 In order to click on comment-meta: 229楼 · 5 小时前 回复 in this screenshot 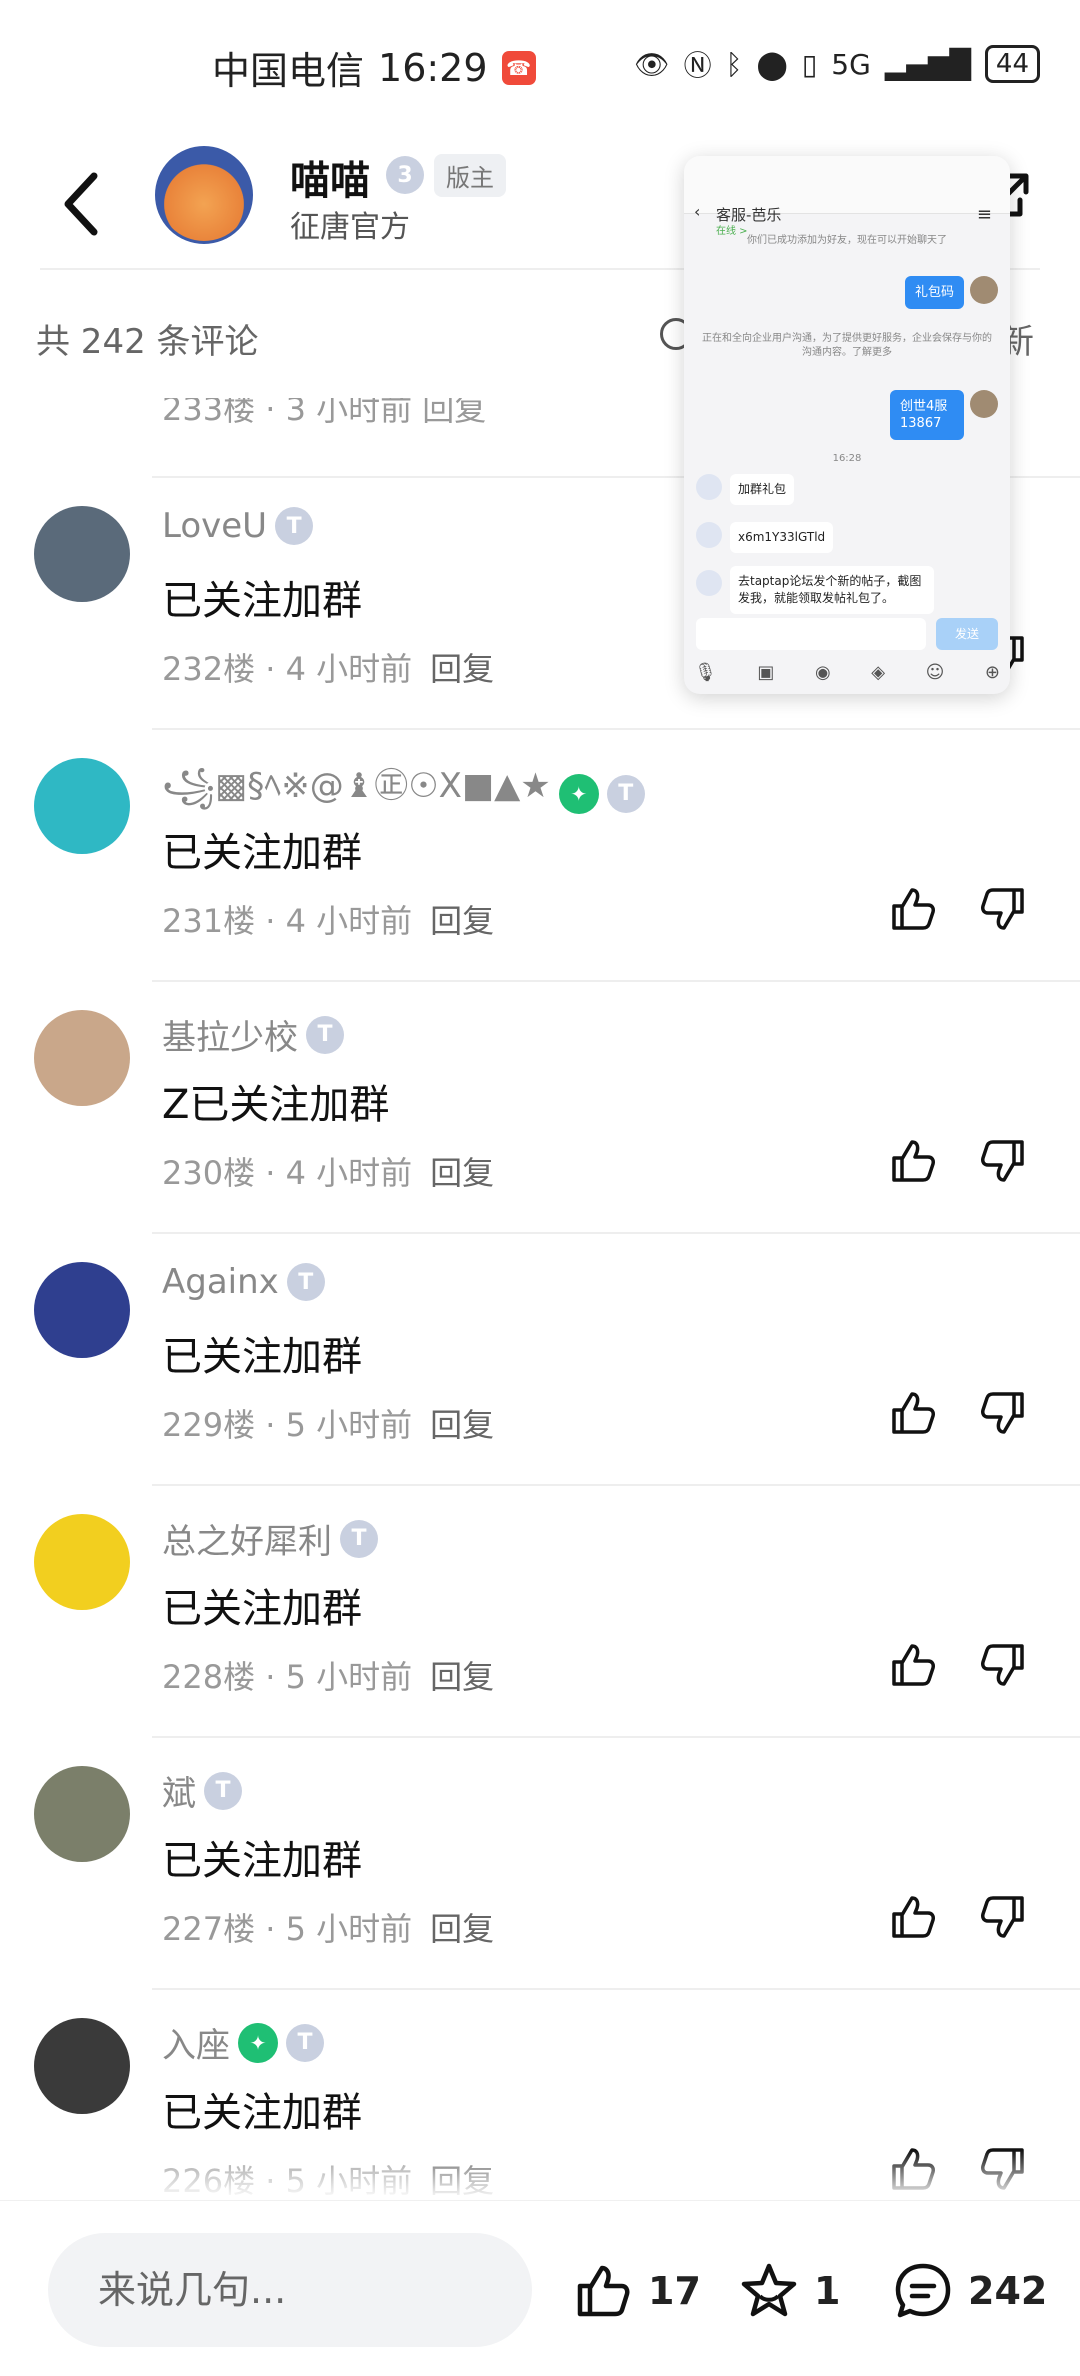, I will do `click(328, 1423)`.